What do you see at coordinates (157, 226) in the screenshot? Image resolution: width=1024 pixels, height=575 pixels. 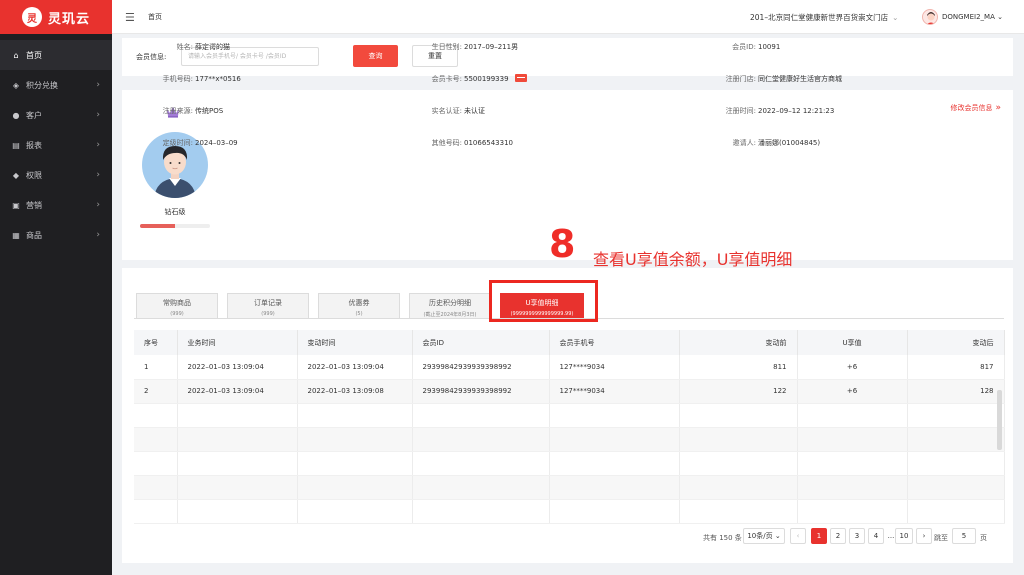 I see `level-progress-fill` at bounding box center [157, 226].